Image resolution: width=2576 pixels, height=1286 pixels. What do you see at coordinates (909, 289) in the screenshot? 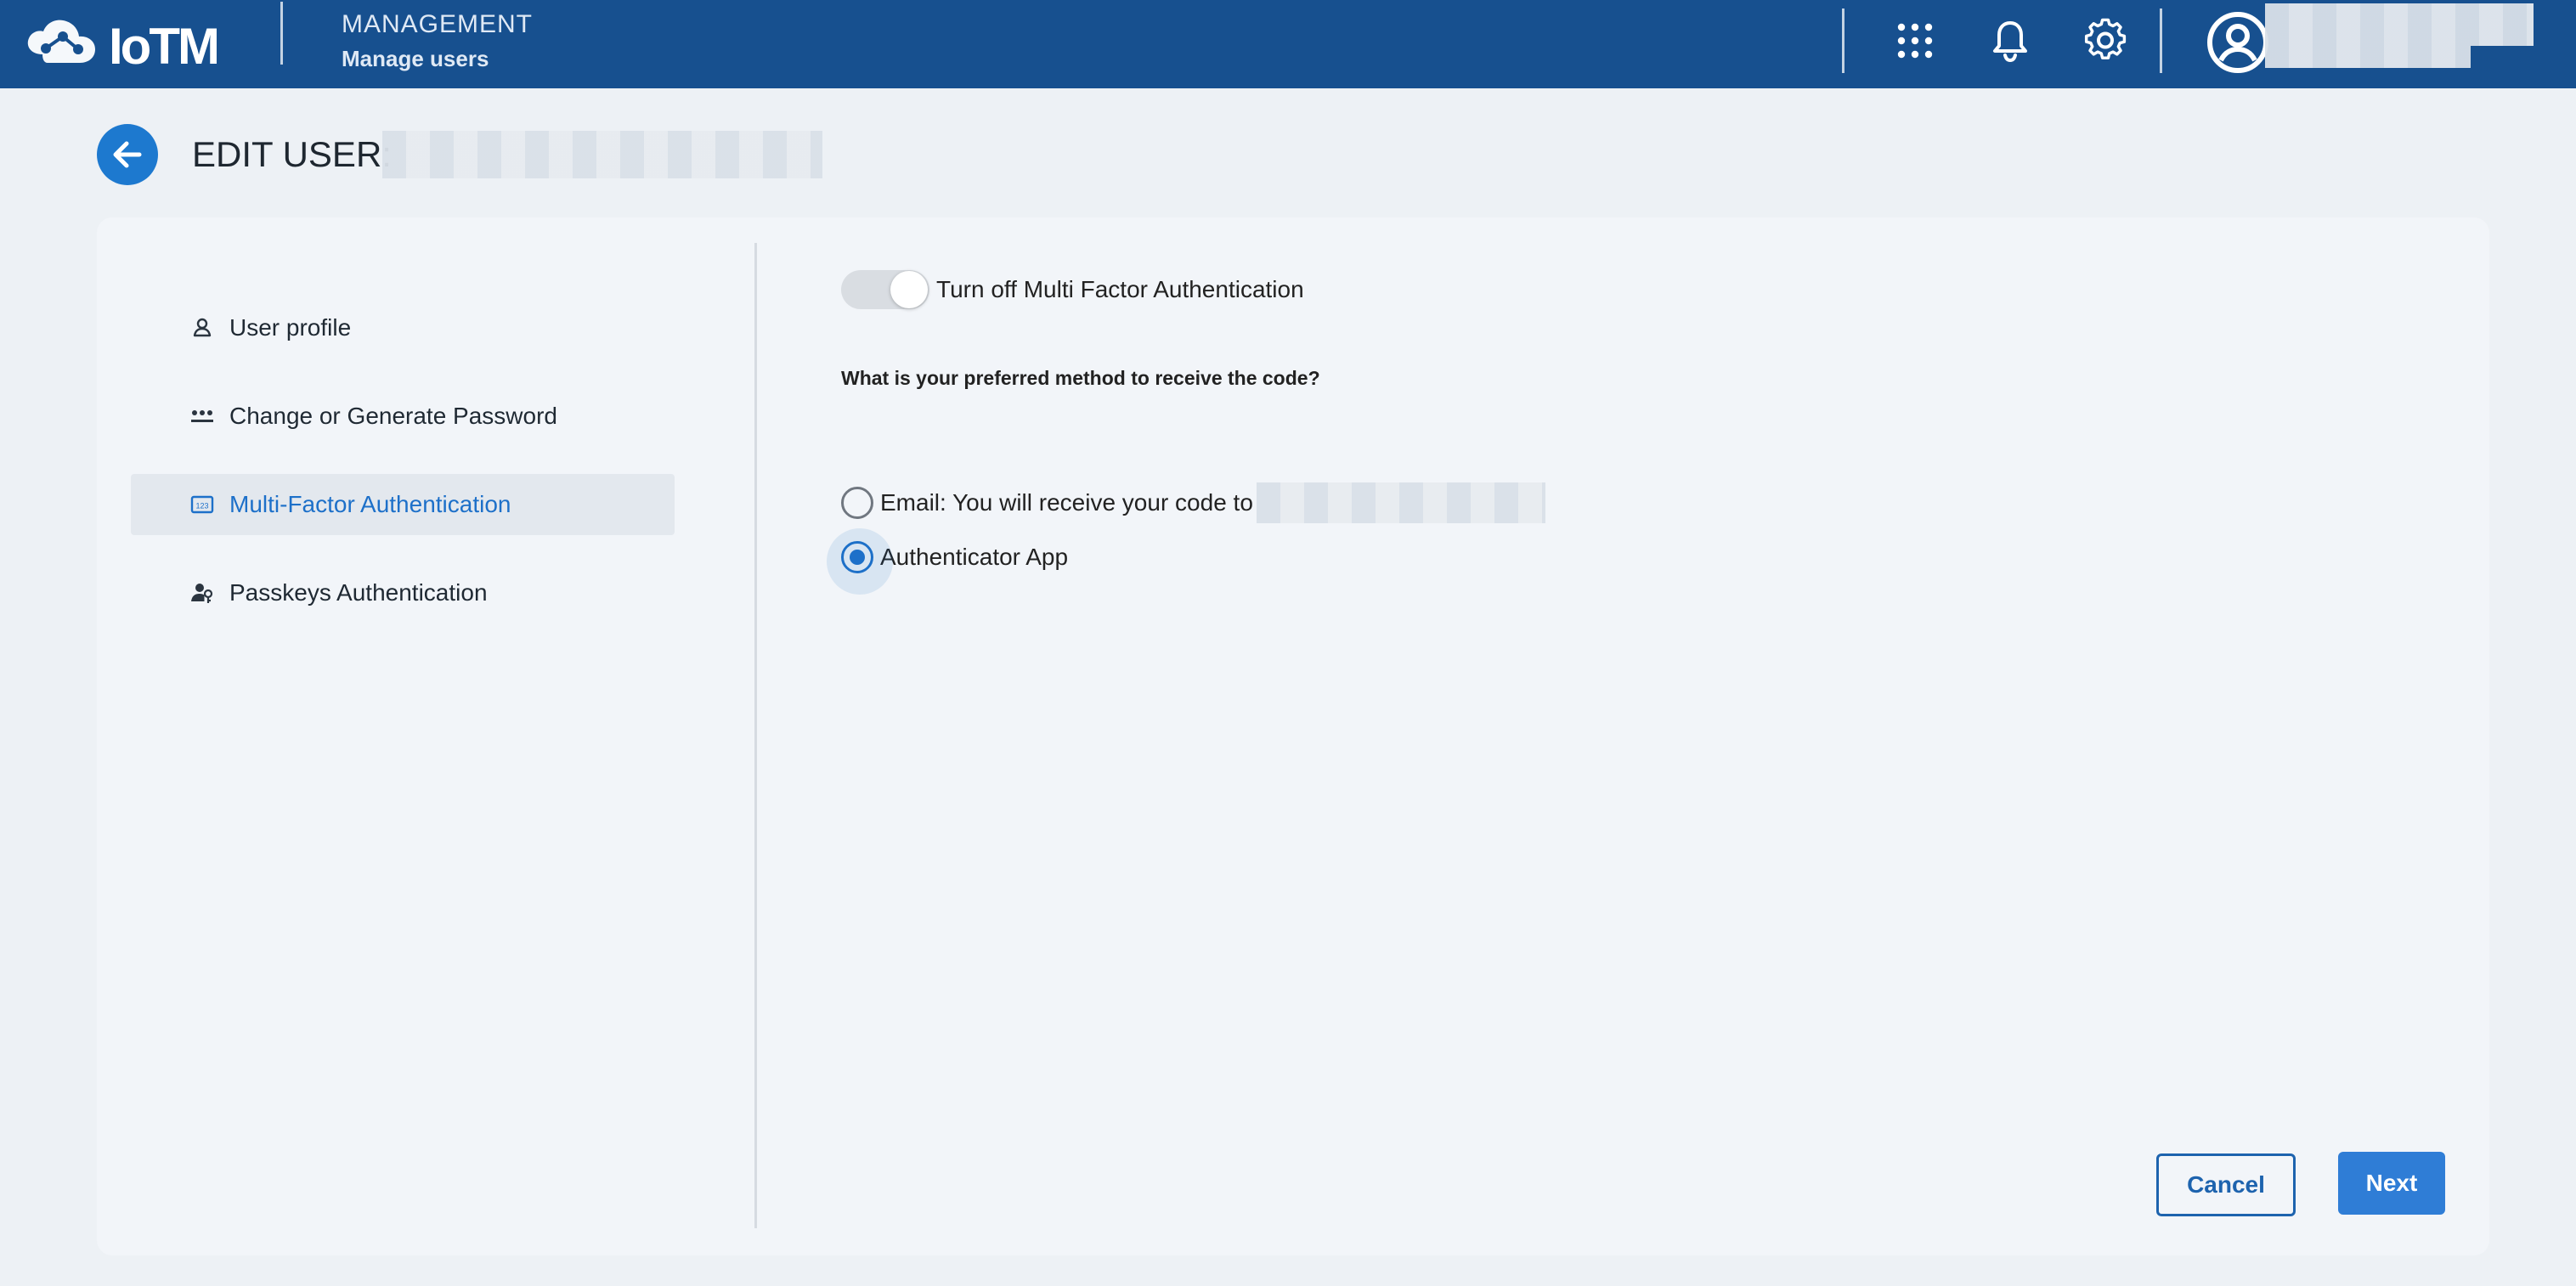
I see `toggle-knob` at bounding box center [909, 289].